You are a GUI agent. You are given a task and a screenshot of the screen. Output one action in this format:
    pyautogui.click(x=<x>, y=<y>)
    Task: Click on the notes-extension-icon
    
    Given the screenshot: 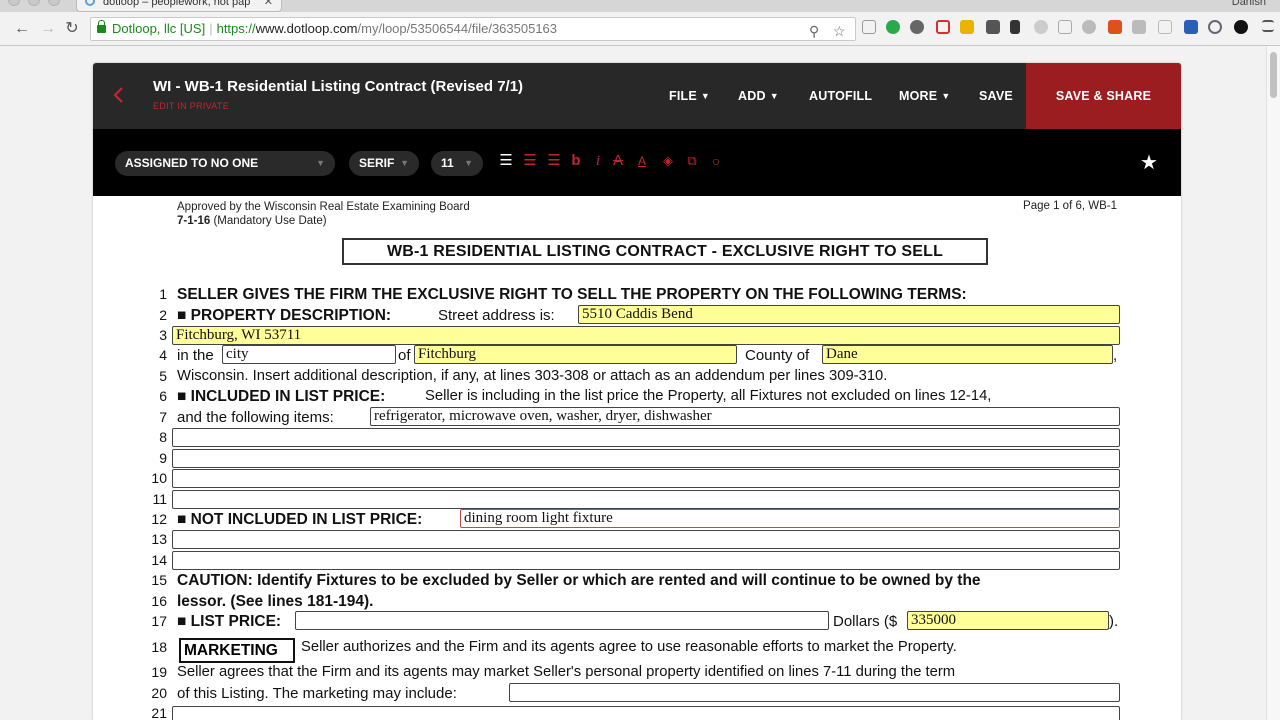 What is the action you would take?
    pyautogui.click(x=967, y=27)
    